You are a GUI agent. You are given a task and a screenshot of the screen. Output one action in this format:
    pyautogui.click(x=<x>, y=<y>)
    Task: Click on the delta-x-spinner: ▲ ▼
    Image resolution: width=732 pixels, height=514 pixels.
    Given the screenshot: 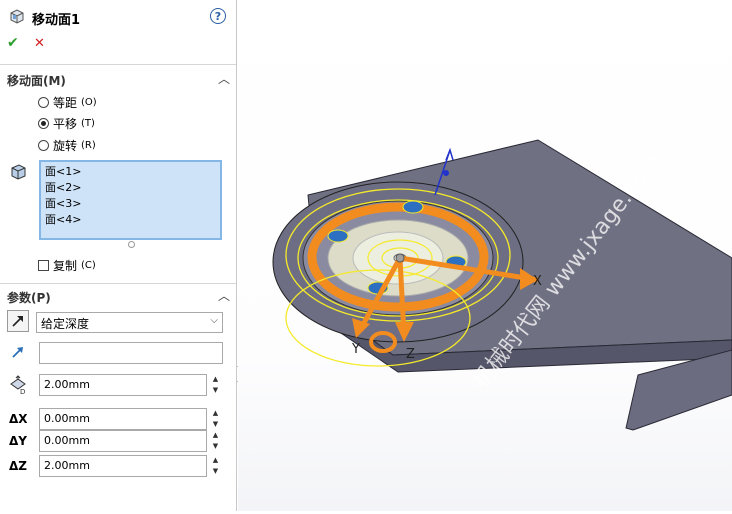 What is the action you would take?
    pyautogui.click(x=215, y=419)
    